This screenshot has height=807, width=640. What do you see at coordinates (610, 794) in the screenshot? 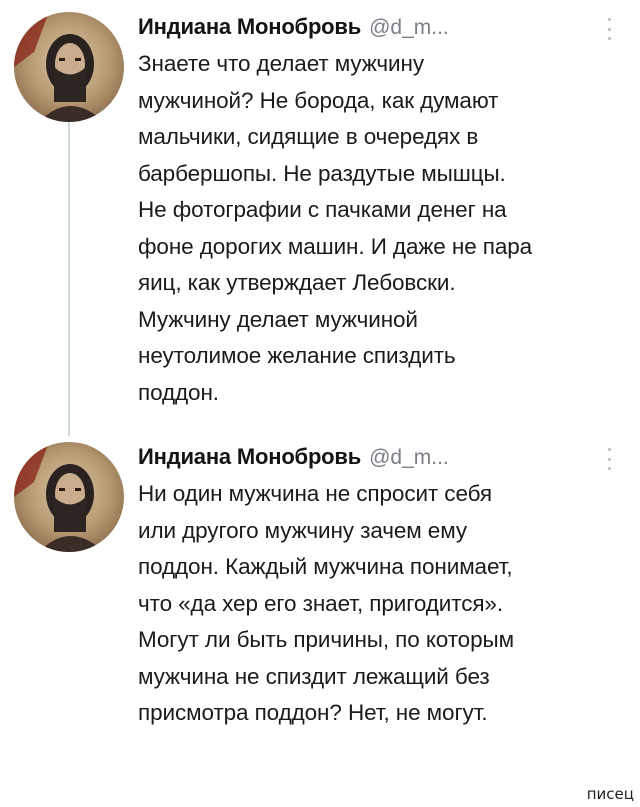
I see `watermark: писец` at bounding box center [610, 794].